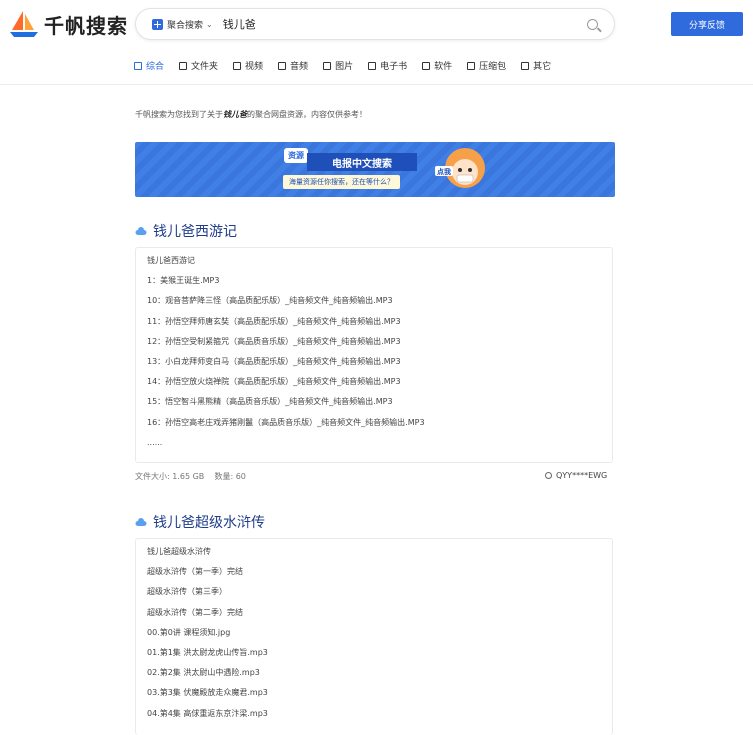  I want to click on tab-label: 音频, so click(299, 67).